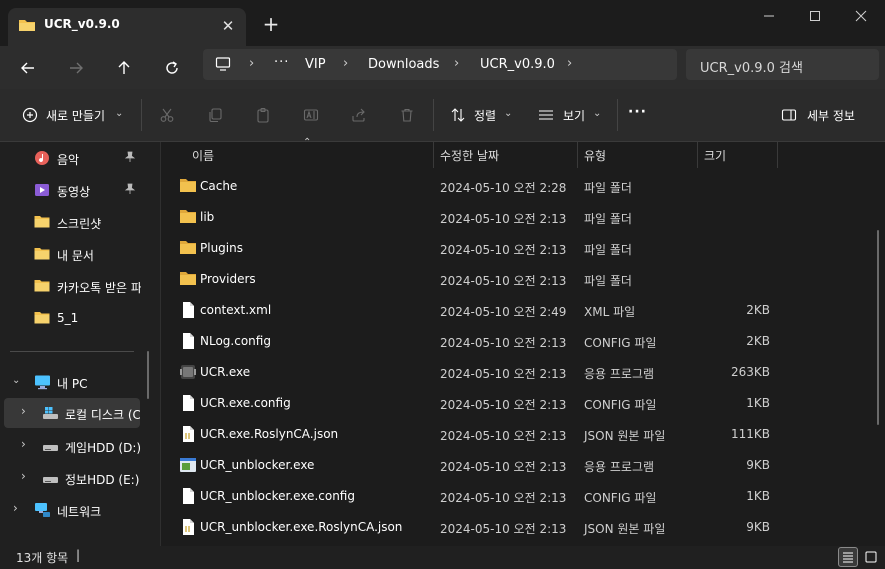 This screenshot has height=569, width=885. I want to click on maximize-button, so click(815, 16).